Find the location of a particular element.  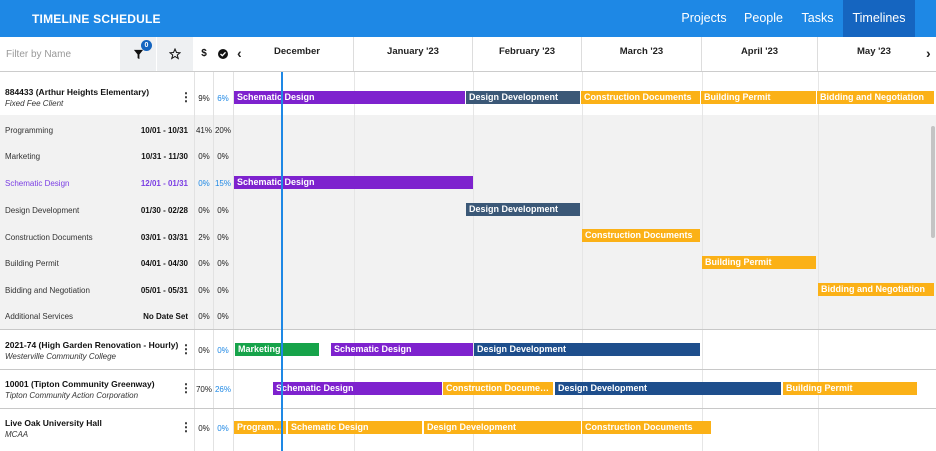

month-header: January '23 is located at coordinates (413, 54).